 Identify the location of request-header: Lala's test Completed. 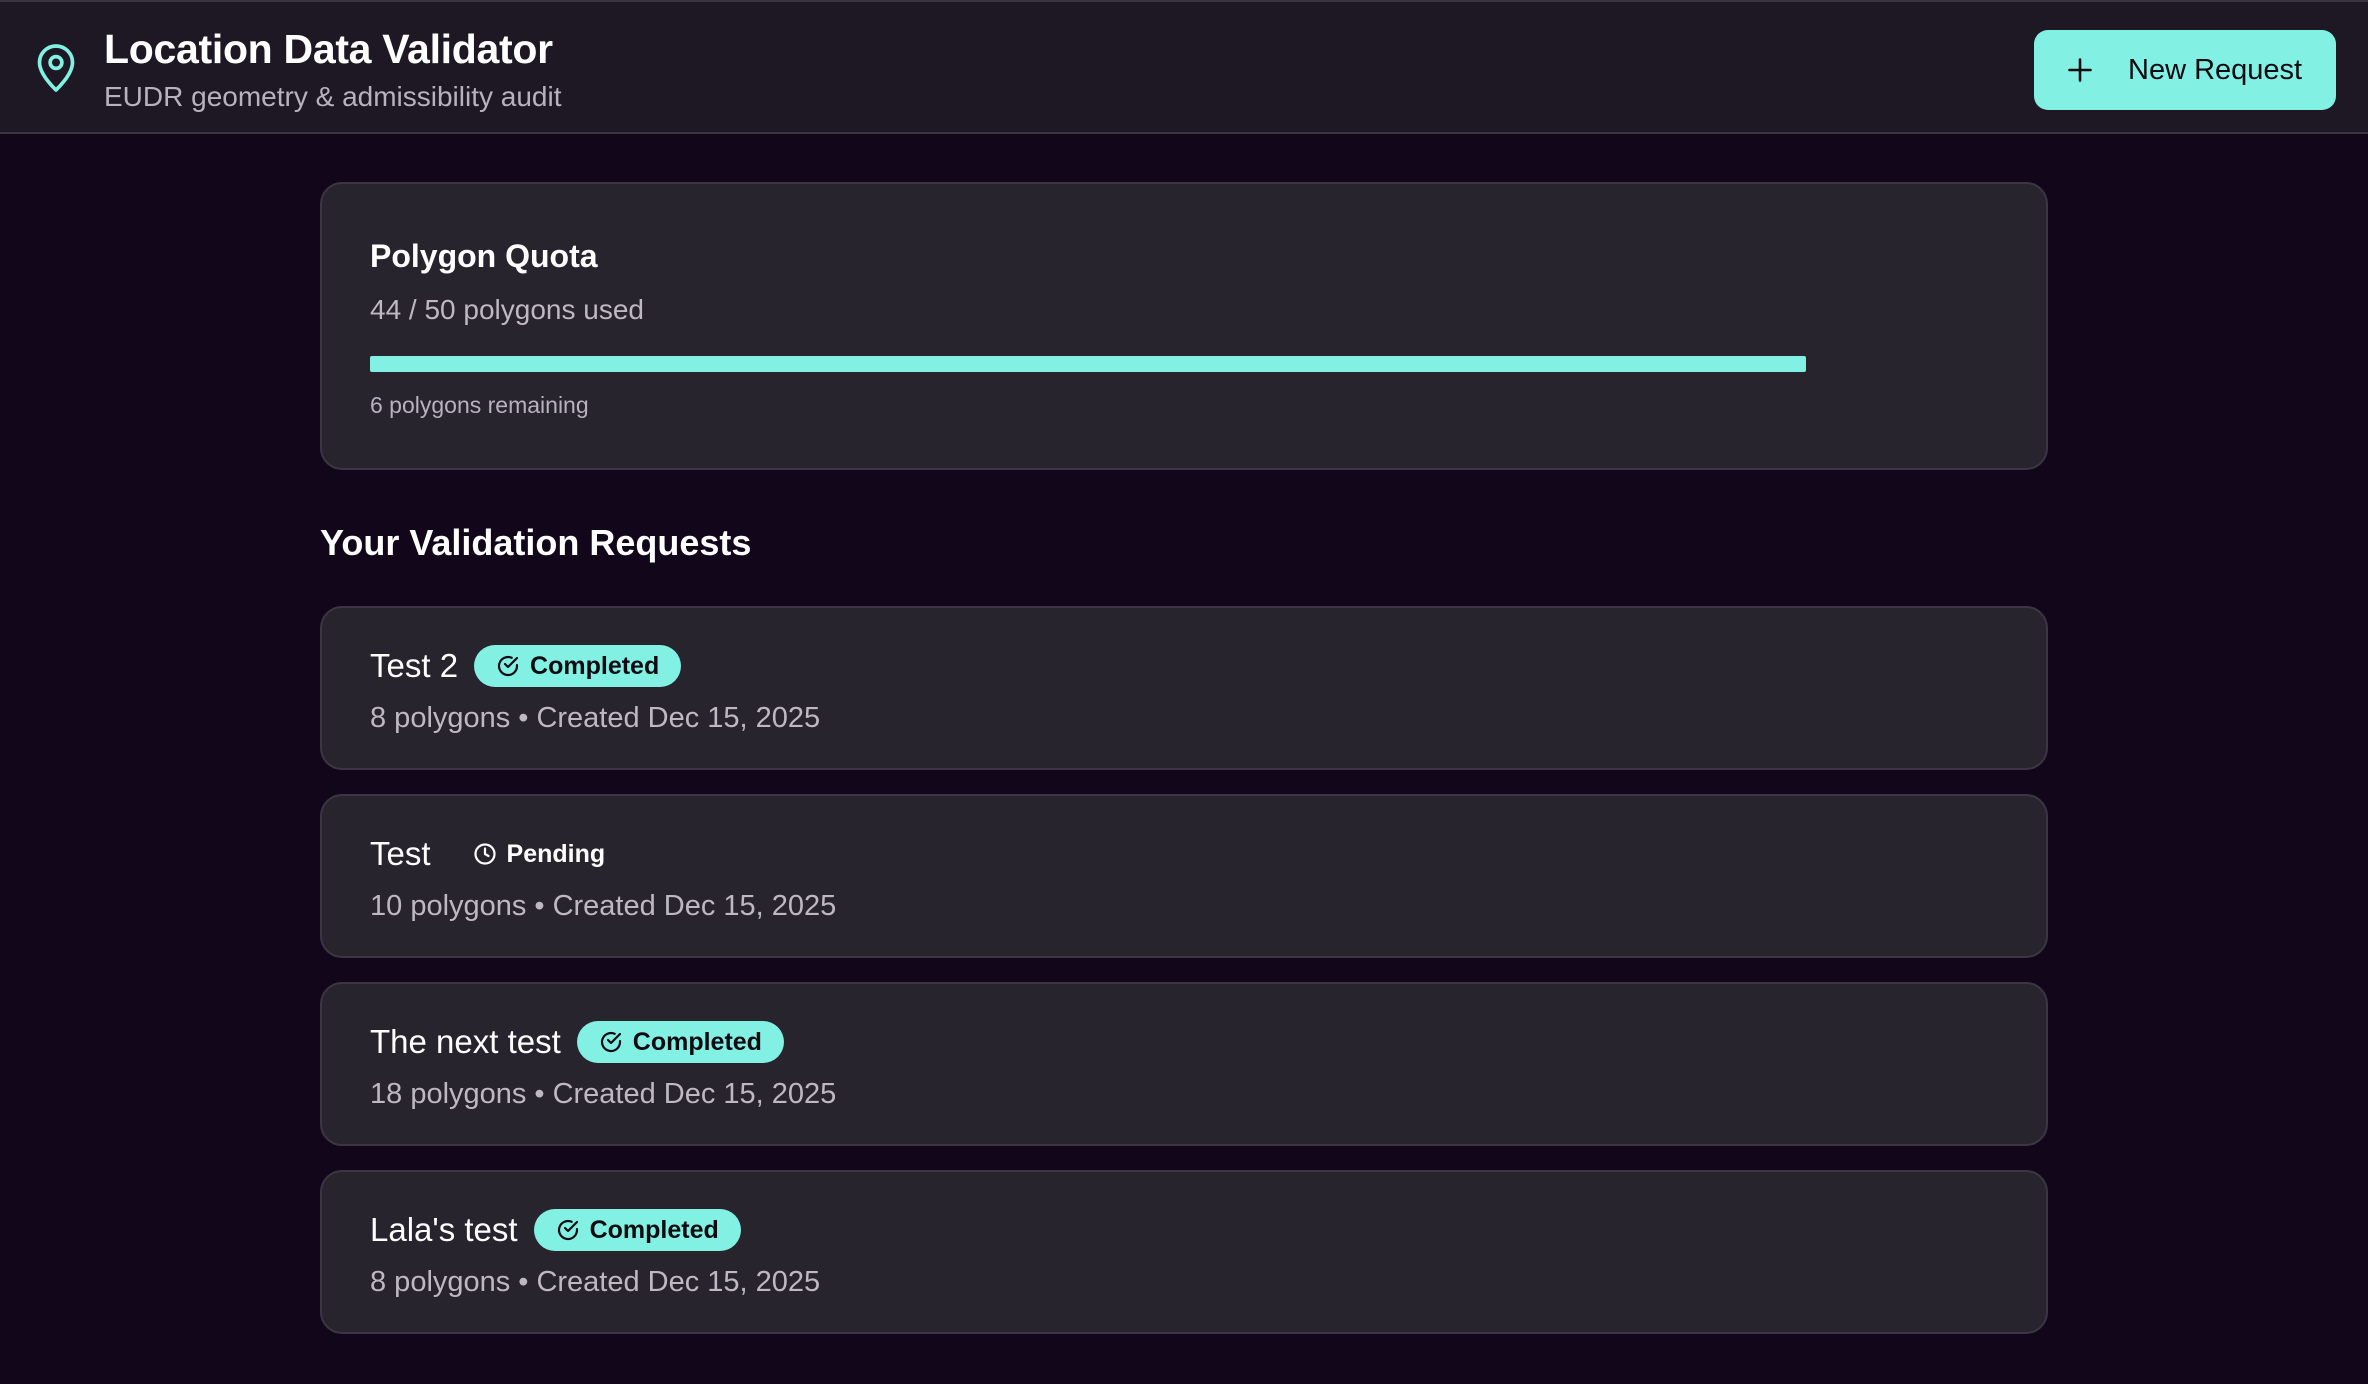
(555, 1230).